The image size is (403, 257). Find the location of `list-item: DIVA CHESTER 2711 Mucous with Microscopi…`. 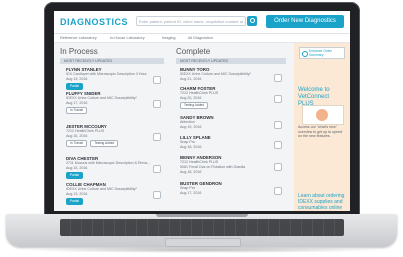

list-item: DIVA CHESTER 2711 Mucous with Microscopi… is located at coordinates (111, 167).